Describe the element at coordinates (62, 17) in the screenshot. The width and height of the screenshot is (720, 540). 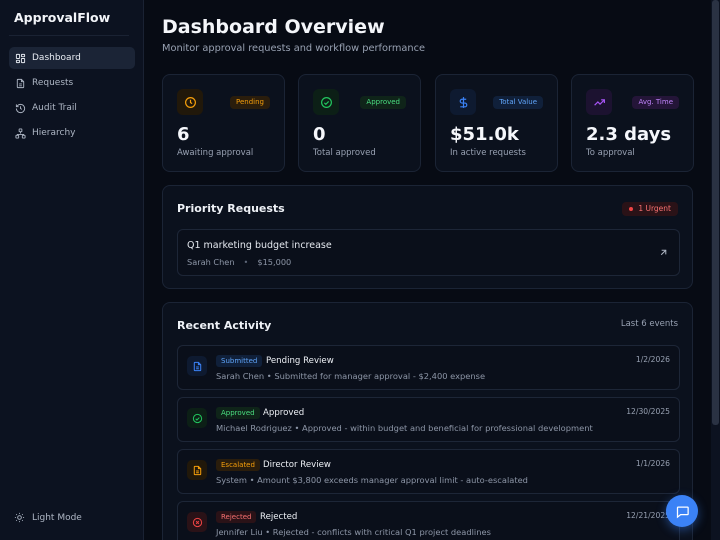
I see `brand-logo: ApprovalFlow` at that location.